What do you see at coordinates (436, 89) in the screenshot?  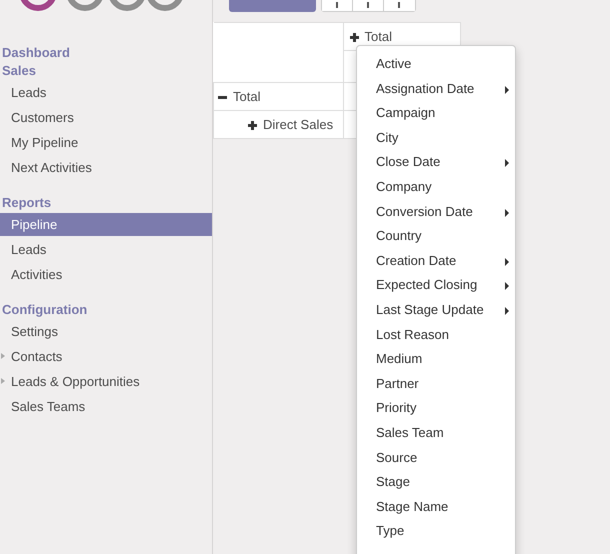 I see `menu-option: Assignation Date` at bounding box center [436, 89].